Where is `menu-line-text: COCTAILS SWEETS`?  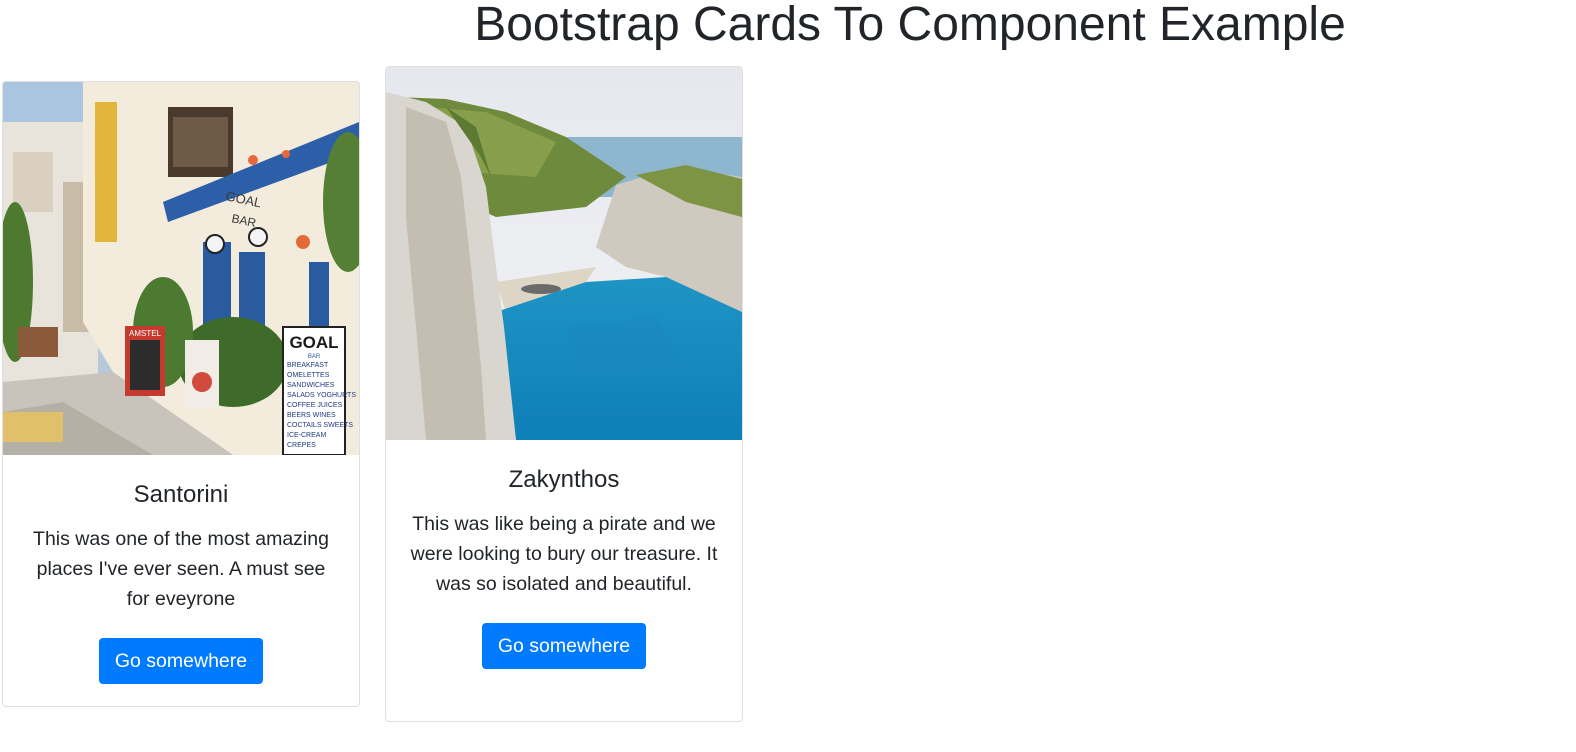 menu-line-text: COCTAILS SWEETS is located at coordinates (320, 425).